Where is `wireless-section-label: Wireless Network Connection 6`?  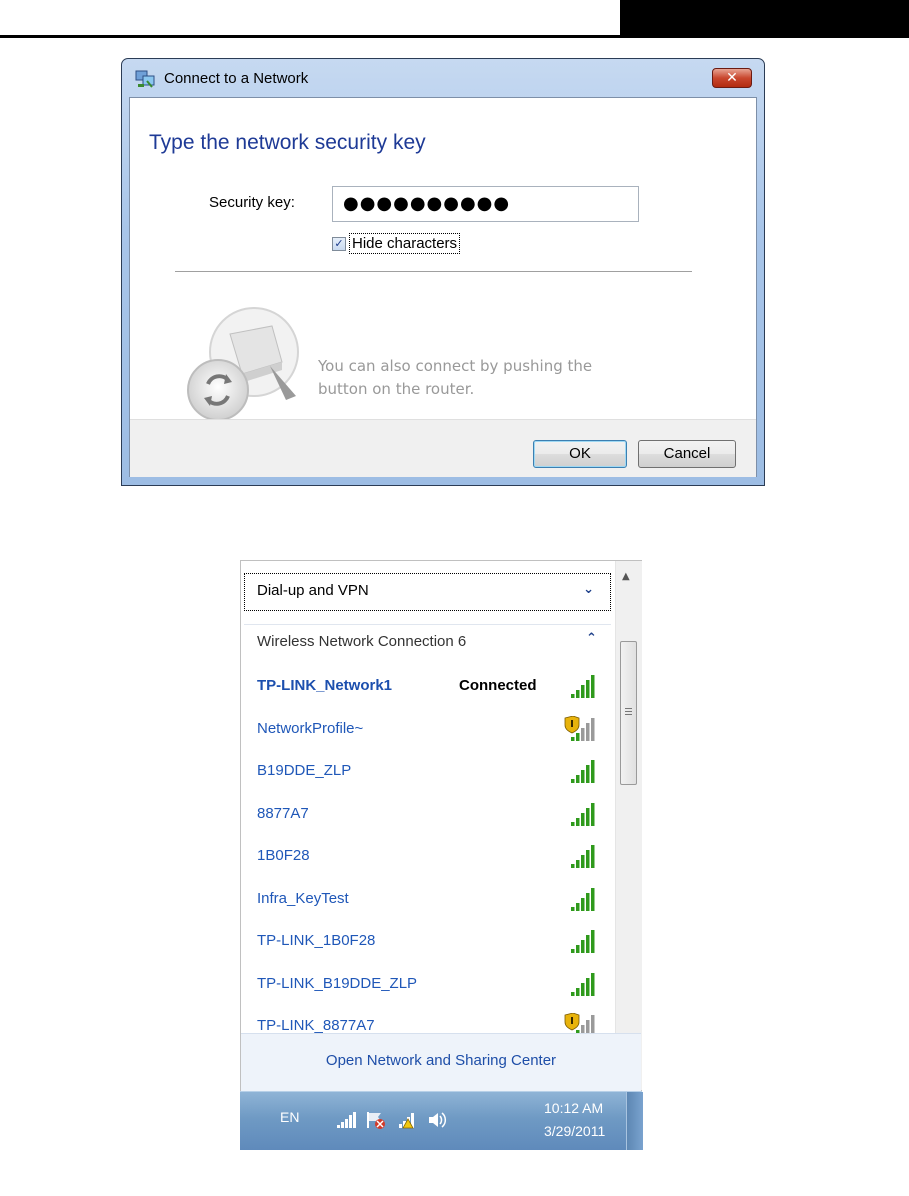 wireless-section-label: Wireless Network Connection 6 is located at coordinates (362, 641).